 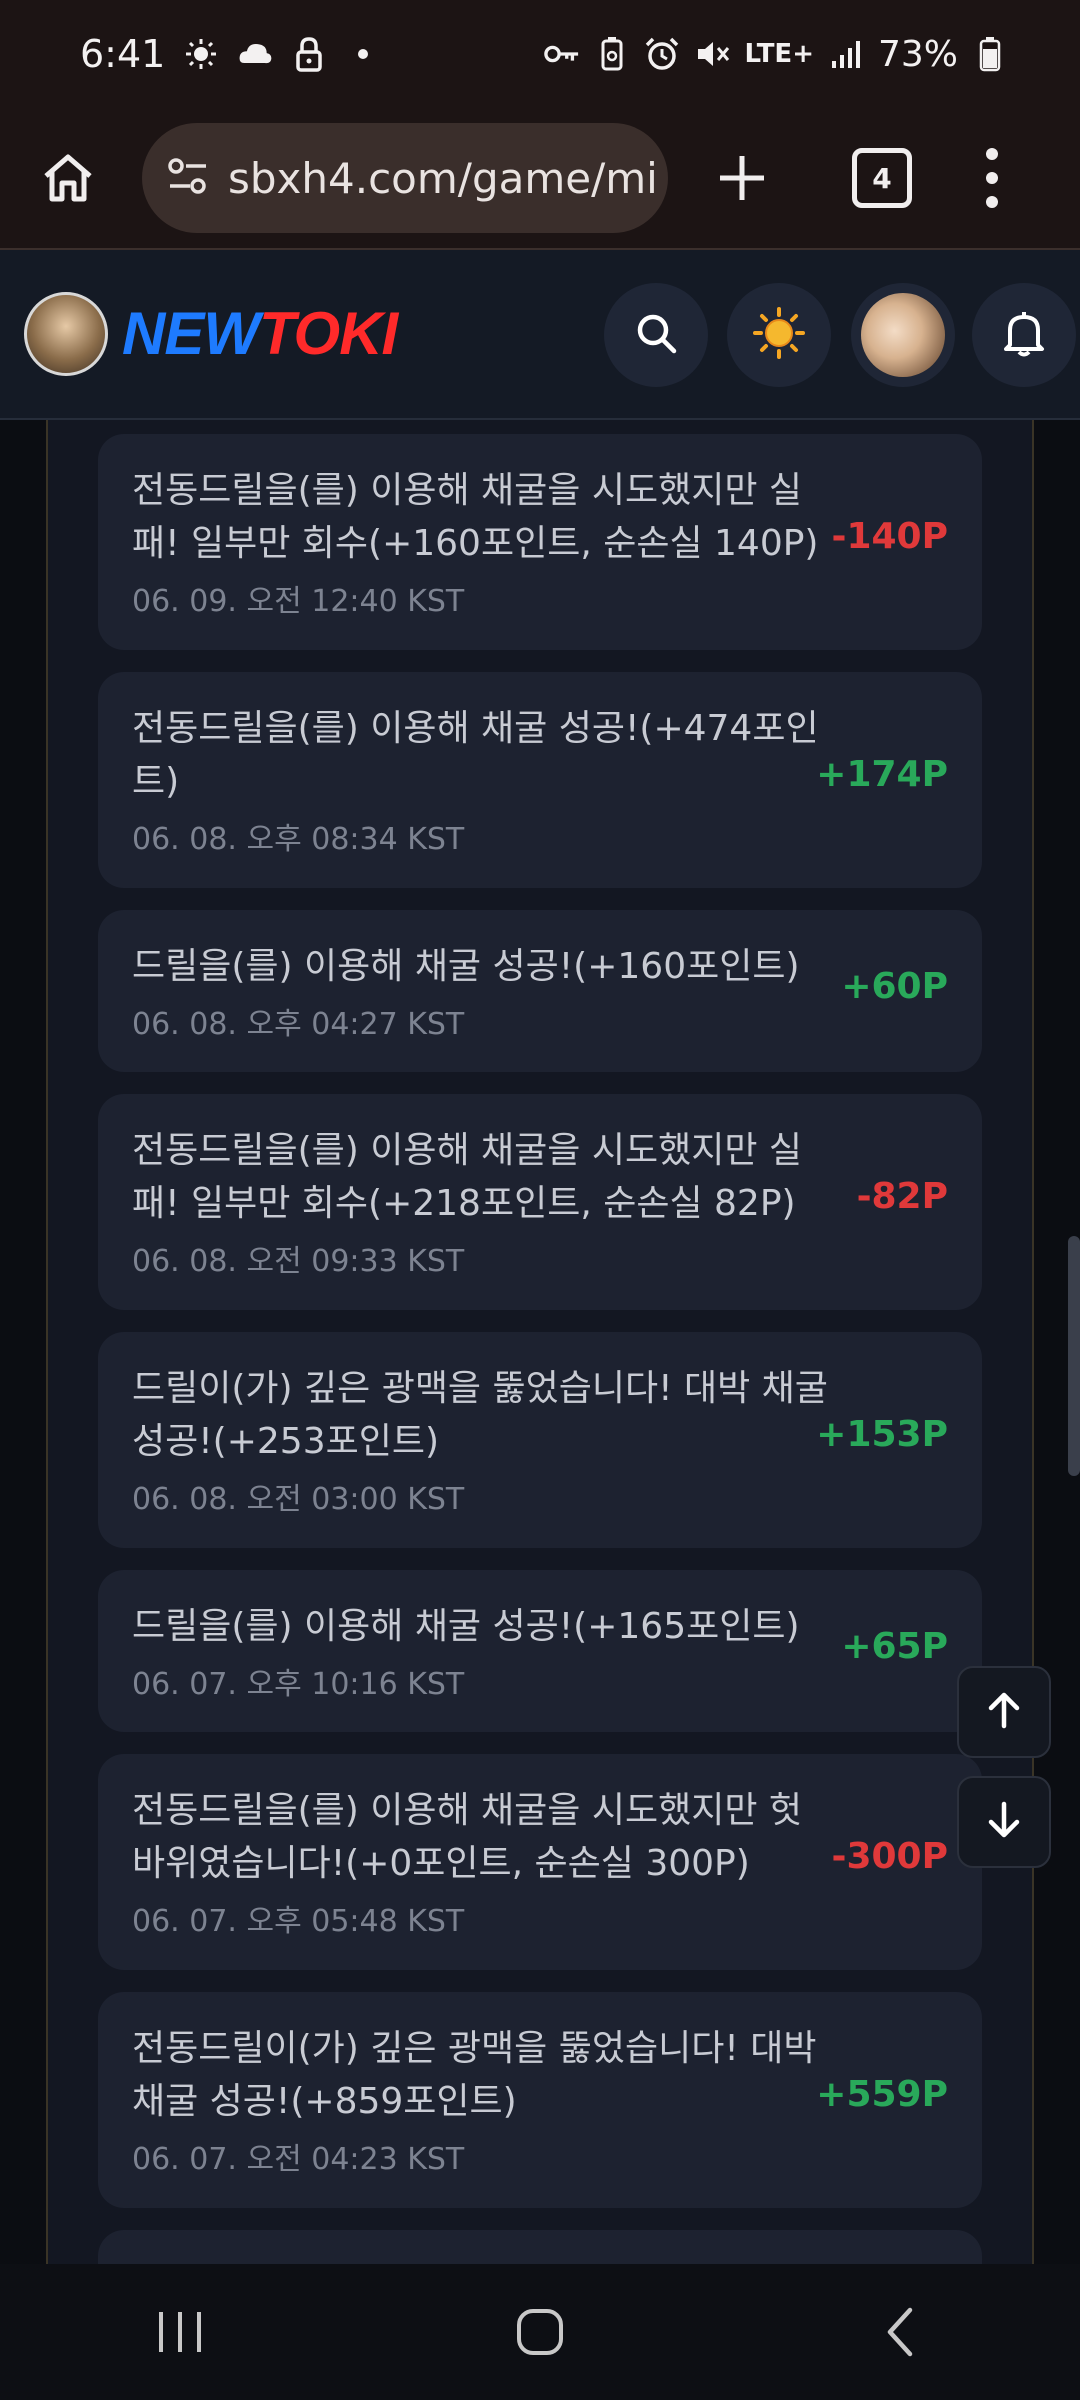 I want to click on arrow-down-icon, so click(x=1004, y=1822).